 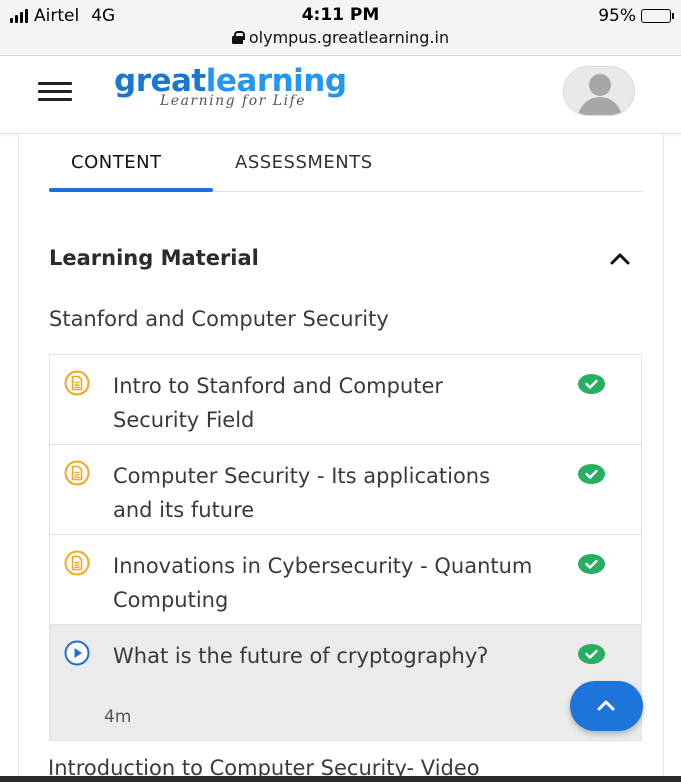 What do you see at coordinates (304, 162) in the screenshot?
I see `tab-assessments: ASSESSMENTS` at bounding box center [304, 162].